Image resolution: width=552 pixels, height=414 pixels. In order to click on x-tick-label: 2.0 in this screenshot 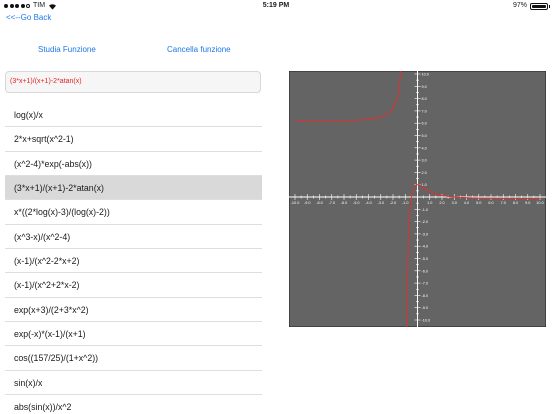, I will do `click(441, 203)`.